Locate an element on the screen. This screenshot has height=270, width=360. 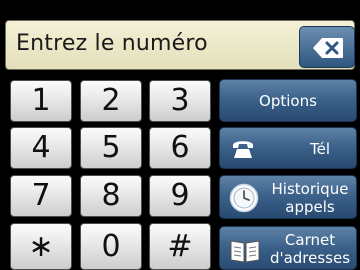
options-button: Options is located at coordinates (288, 100).